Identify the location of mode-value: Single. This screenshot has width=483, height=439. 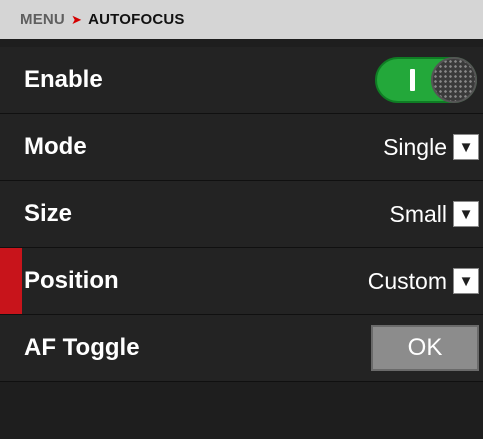
(415, 146).